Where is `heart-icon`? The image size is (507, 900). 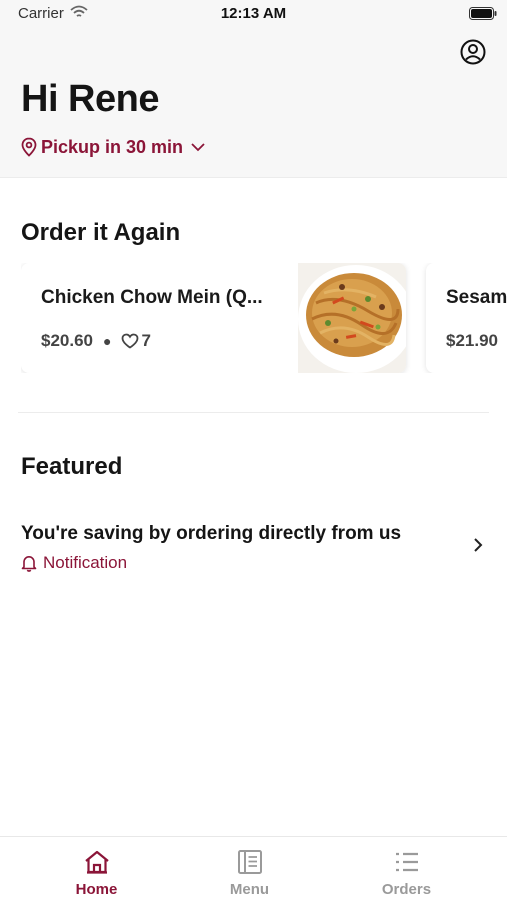 heart-icon is located at coordinates (130, 341).